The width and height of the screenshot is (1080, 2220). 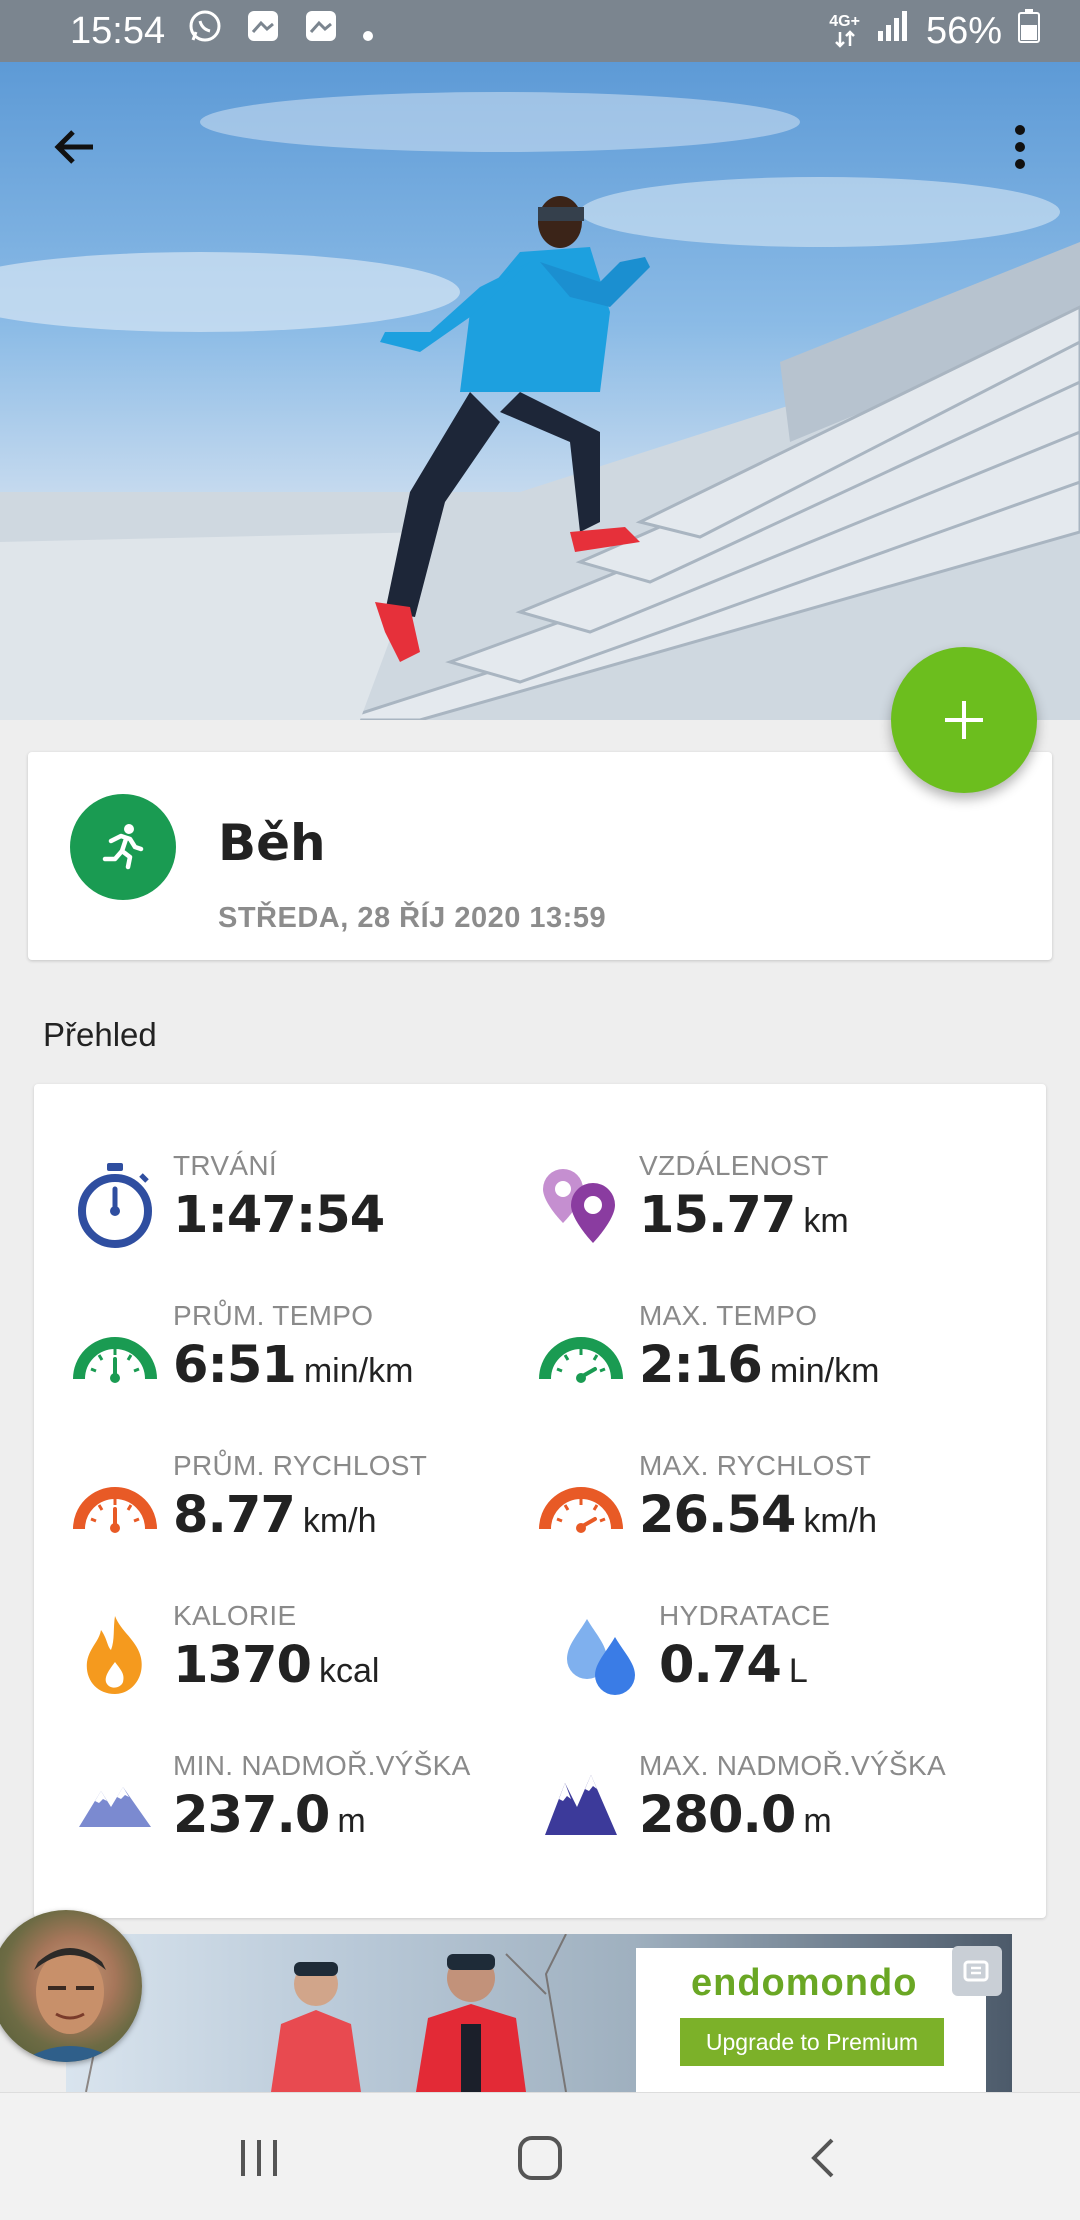 I want to click on stat-max-speed: MAX. RYCHLOST 26.54 km/h, so click(x=766, y=1520).